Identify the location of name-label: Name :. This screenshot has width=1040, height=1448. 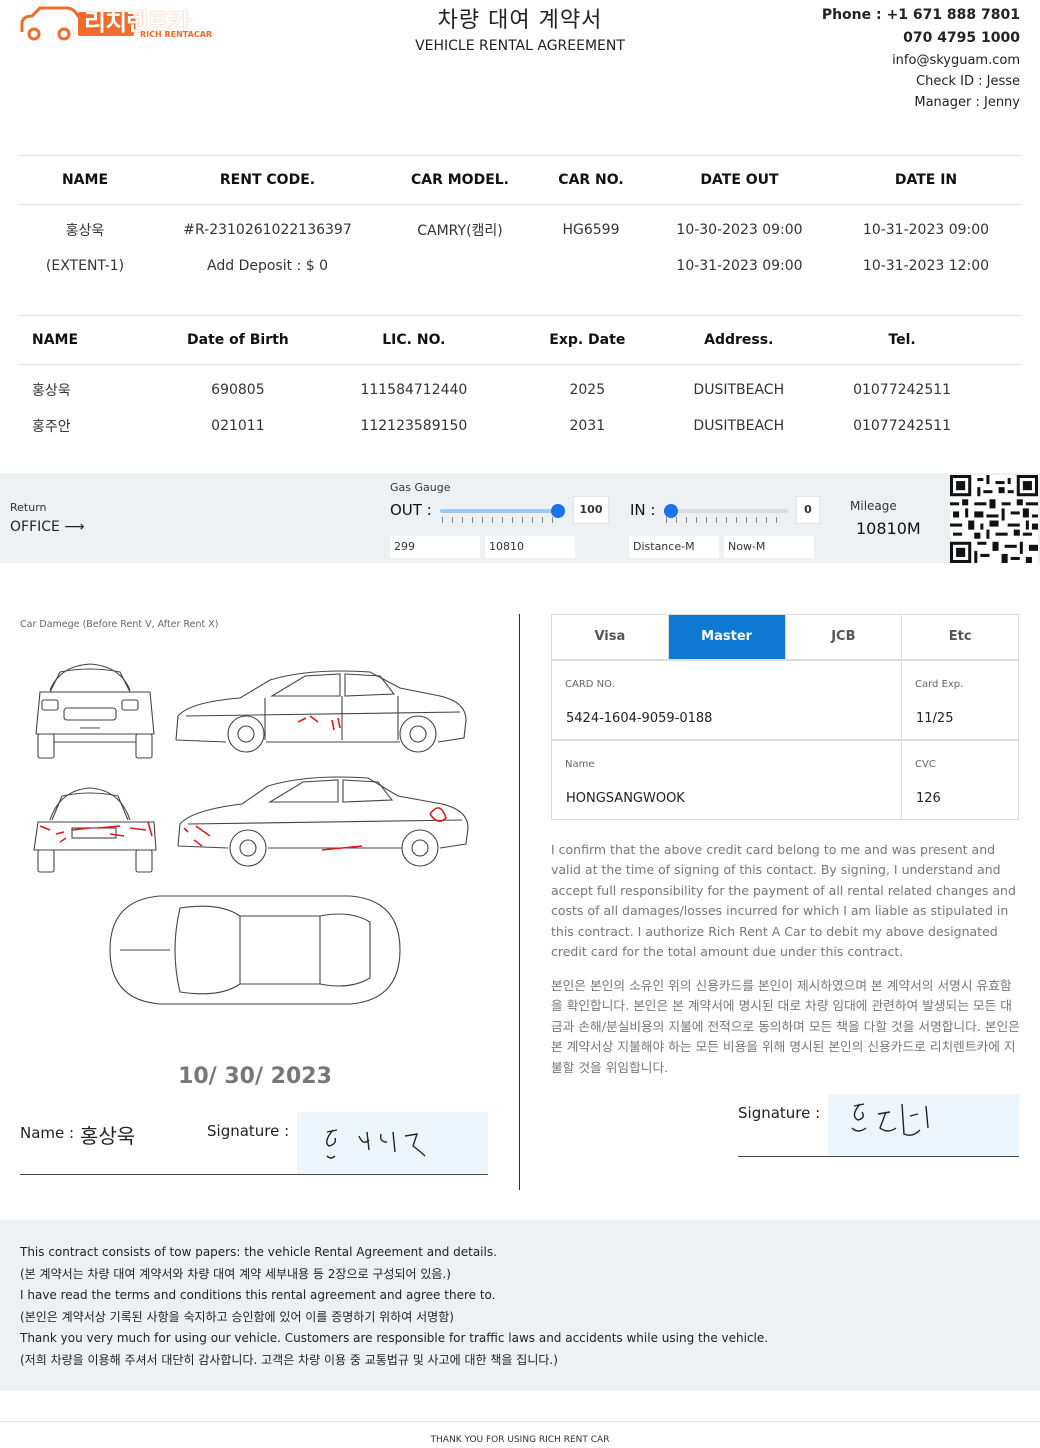
(47, 1133).